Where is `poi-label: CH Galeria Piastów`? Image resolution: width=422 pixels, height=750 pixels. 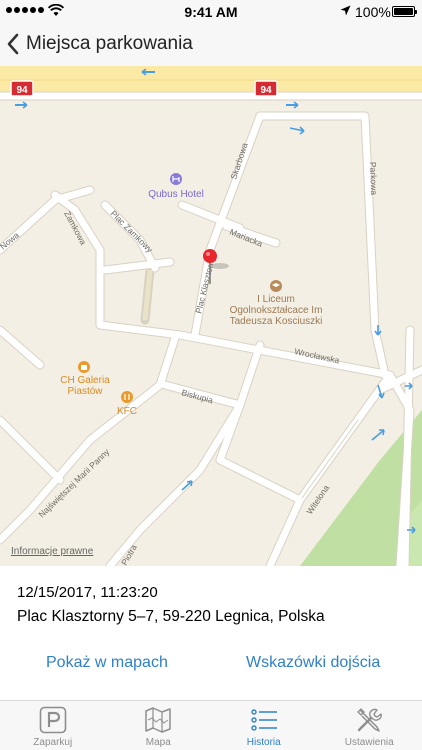 poi-label: CH Galeria Piastów is located at coordinates (85, 386).